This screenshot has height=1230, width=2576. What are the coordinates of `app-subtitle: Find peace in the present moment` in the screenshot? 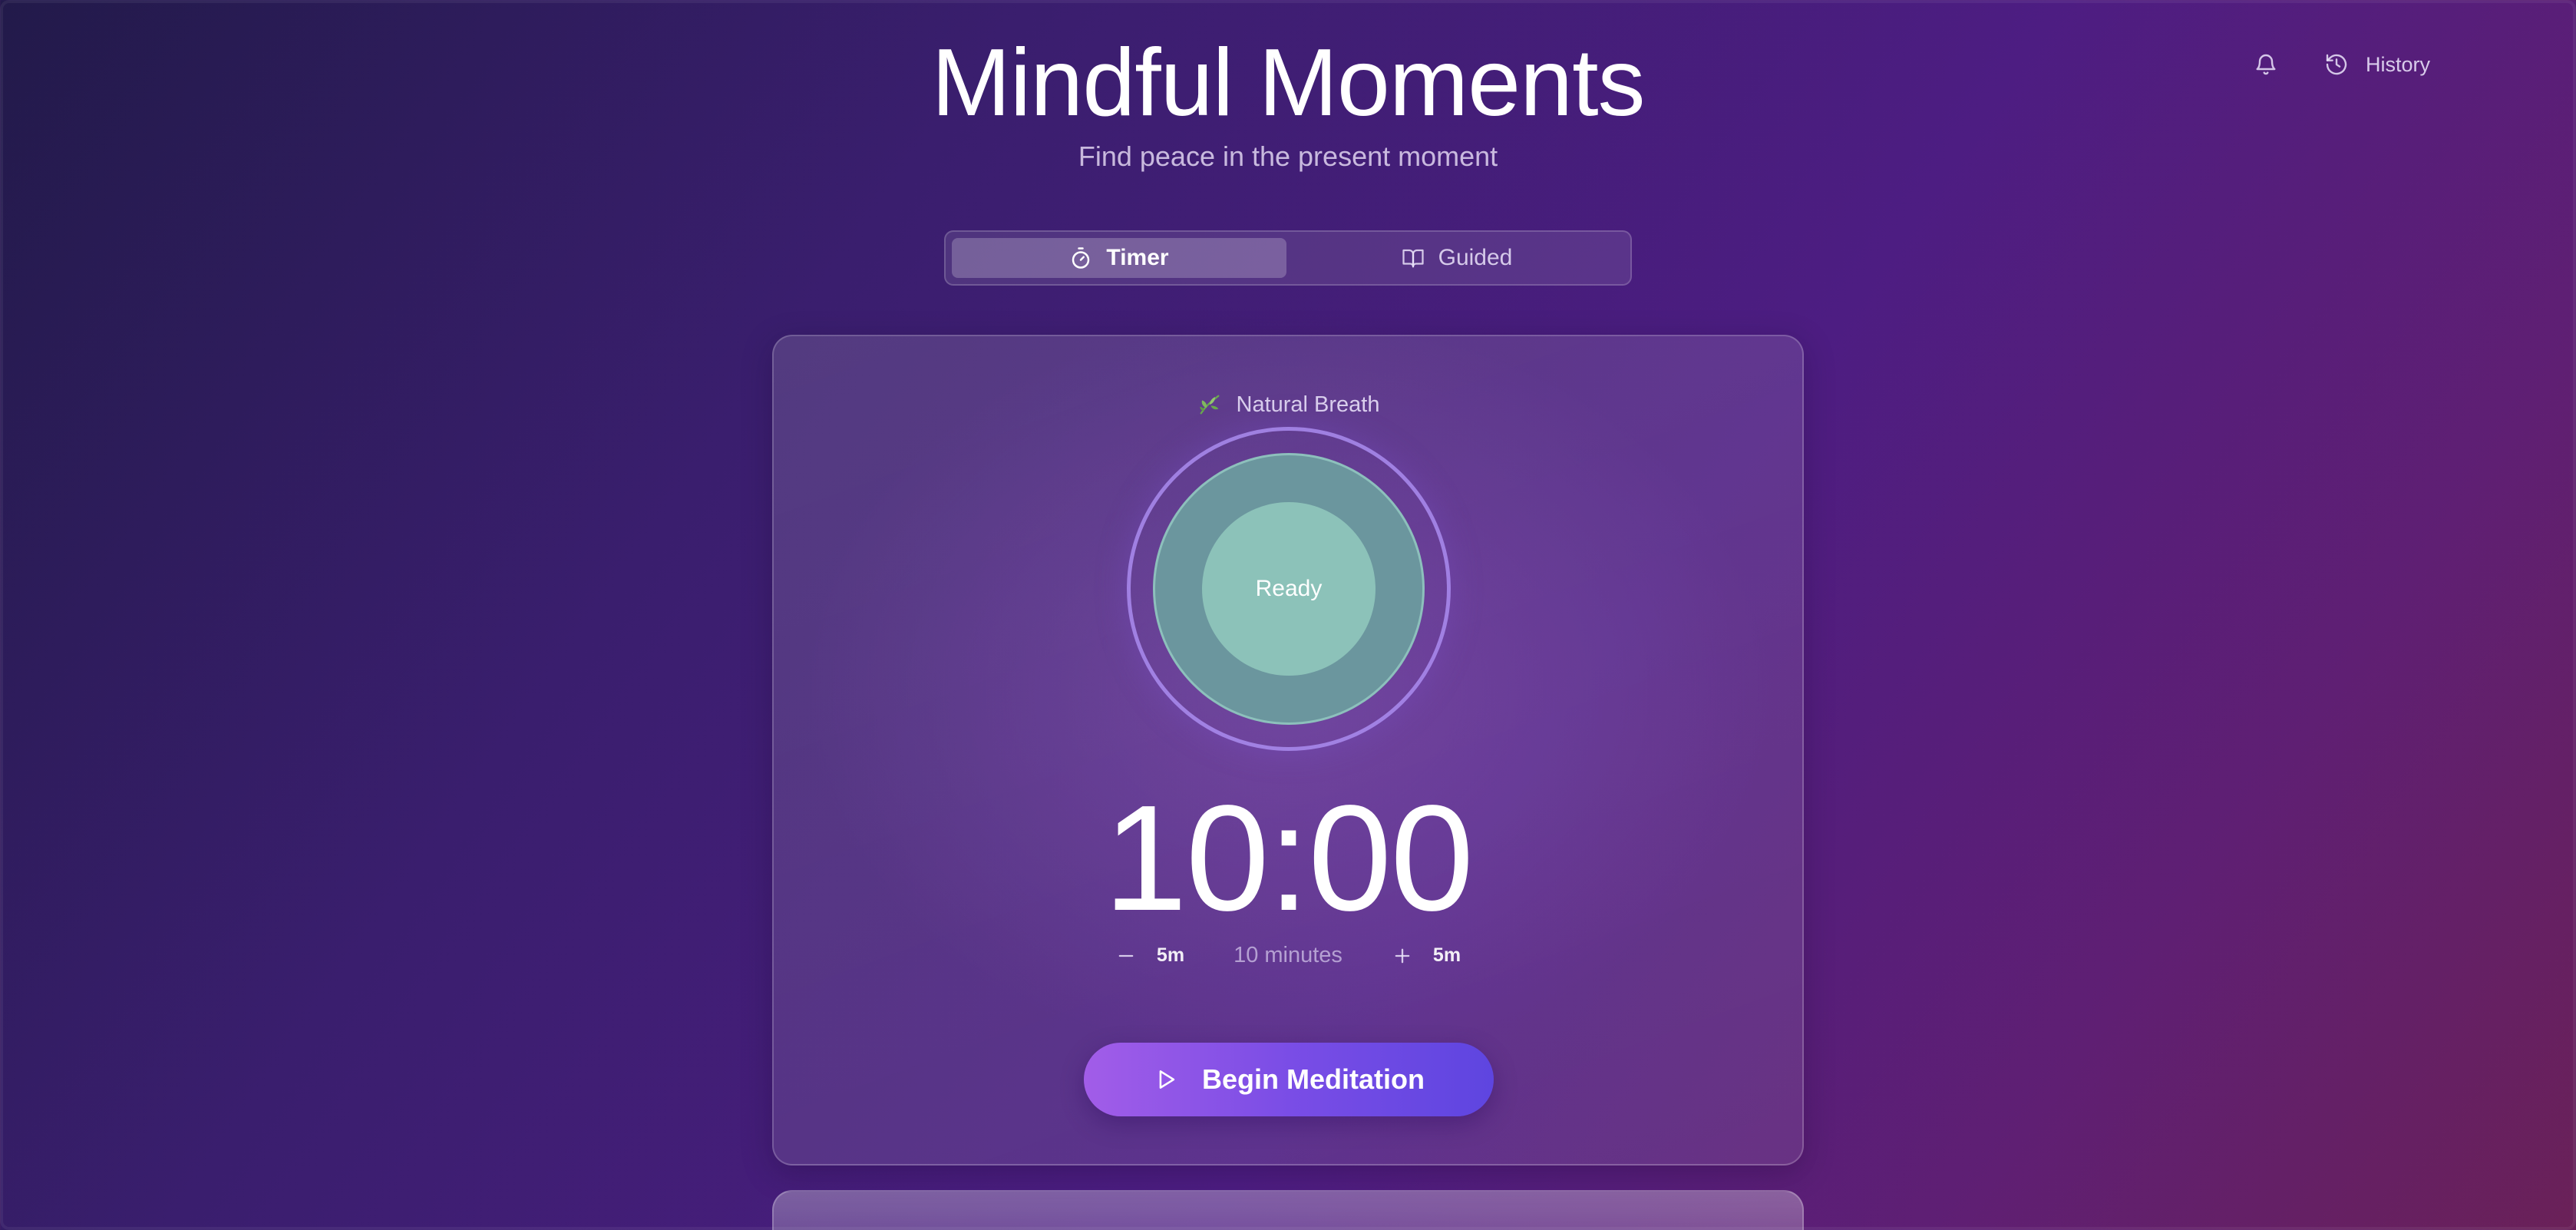 It's located at (1288, 156).